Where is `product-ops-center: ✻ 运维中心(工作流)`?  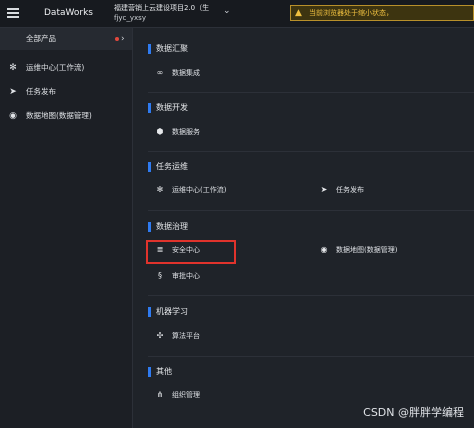
product-ops-center: ✻ 运维中心(工作流) is located at coordinates (190, 190).